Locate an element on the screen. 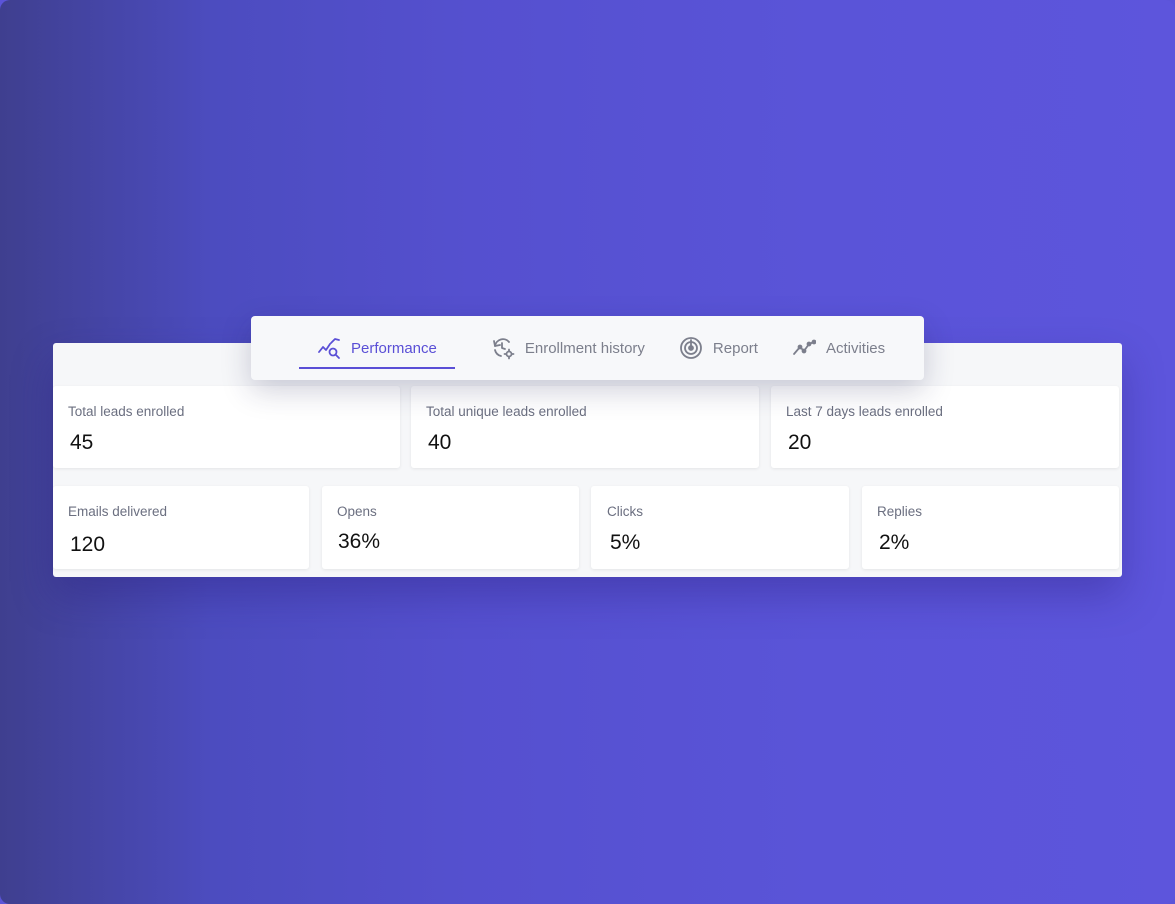  stat-value: 40 is located at coordinates (440, 442).